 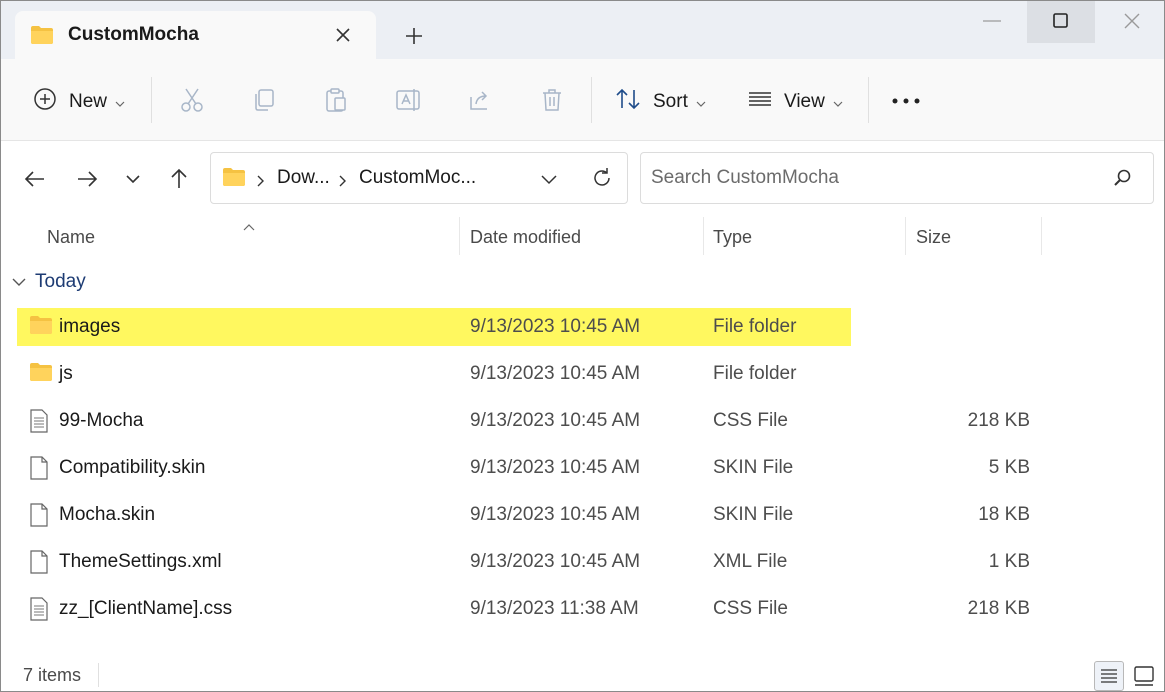 I want to click on close-tab-icon, so click(x=343, y=35).